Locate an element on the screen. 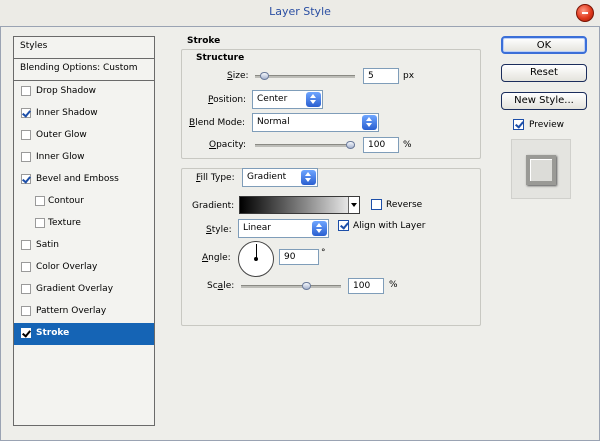  style-item-label: Outer Glow is located at coordinates (61, 135).